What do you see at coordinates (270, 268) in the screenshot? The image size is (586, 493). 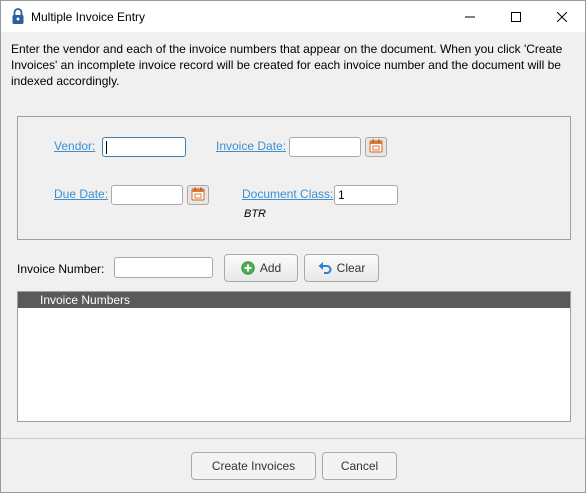 I see `add-button-label: Add` at bounding box center [270, 268].